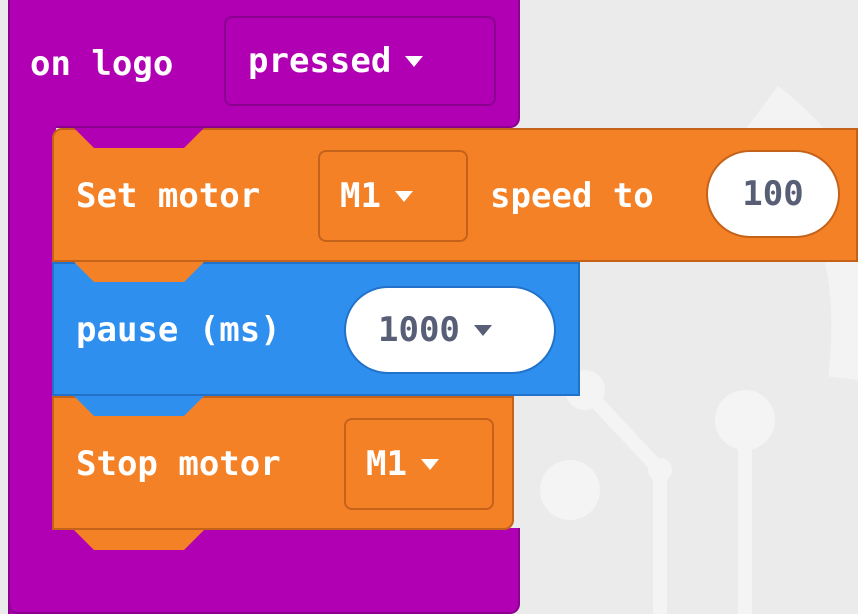 This screenshot has height=614, width=858. I want to click on speed-value: 100, so click(773, 194).